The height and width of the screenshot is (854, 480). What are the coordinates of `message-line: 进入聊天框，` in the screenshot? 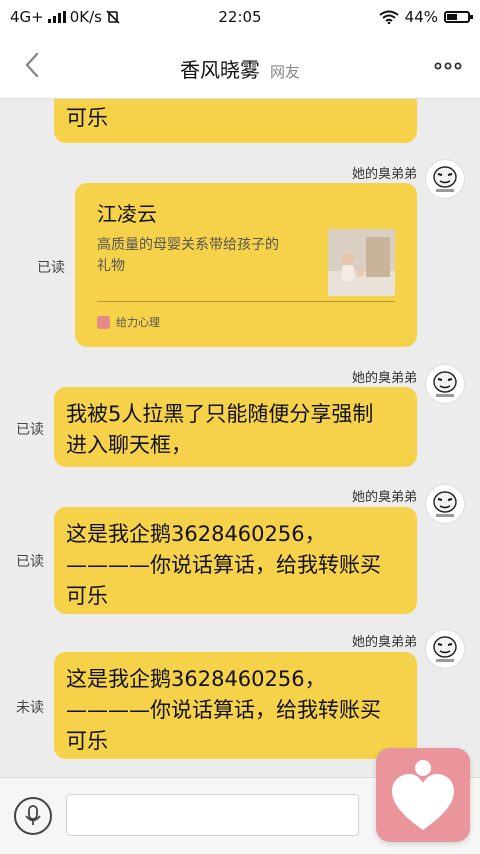 It's located at (129, 445).